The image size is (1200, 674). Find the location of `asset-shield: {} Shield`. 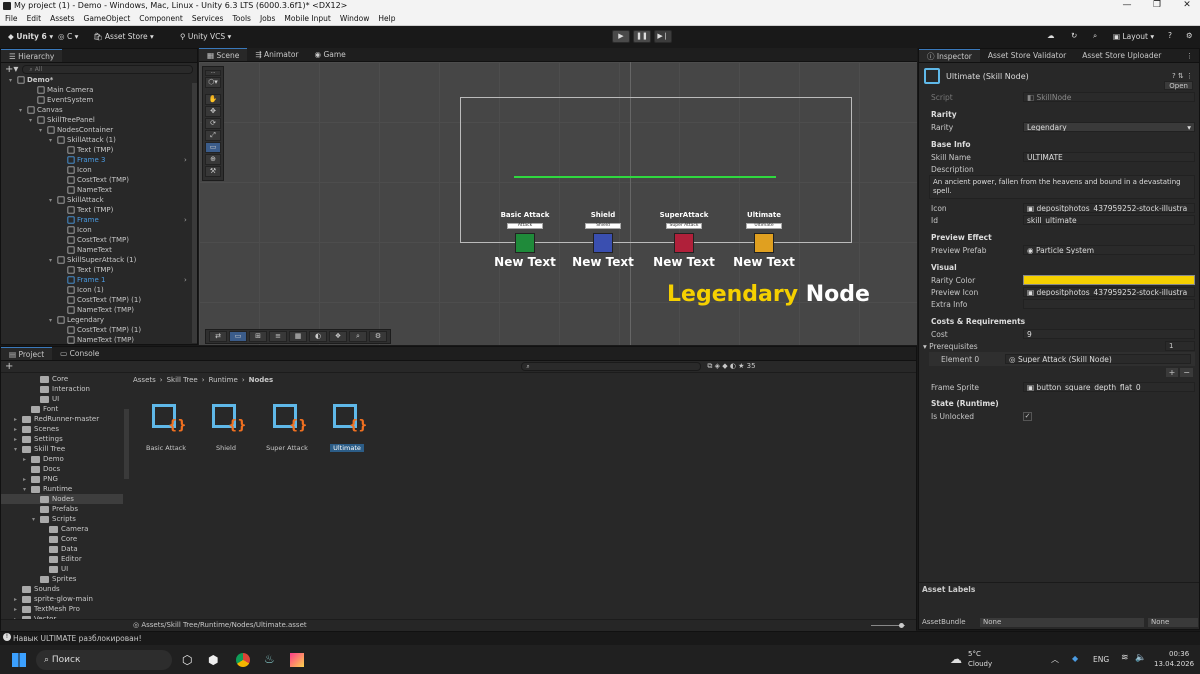

asset-shield: {} Shield is located at coordinates (226, 426).